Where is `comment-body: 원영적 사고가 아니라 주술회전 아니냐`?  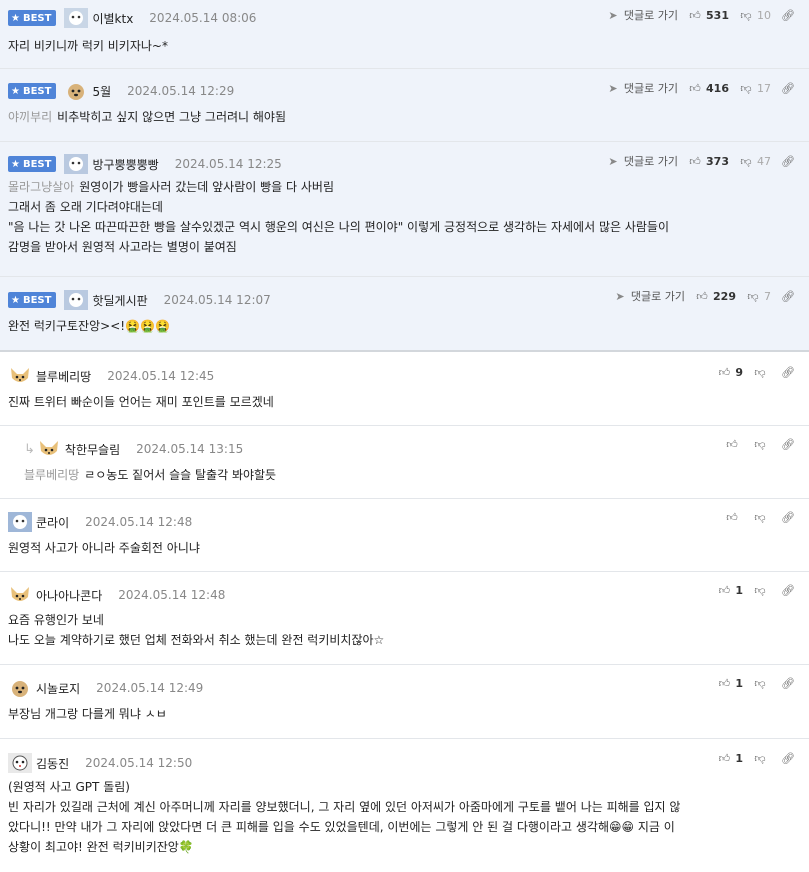 comment-body: 원영적 사고가 아니라 주술회전 아니냐 is located at coordinates (104, 548).